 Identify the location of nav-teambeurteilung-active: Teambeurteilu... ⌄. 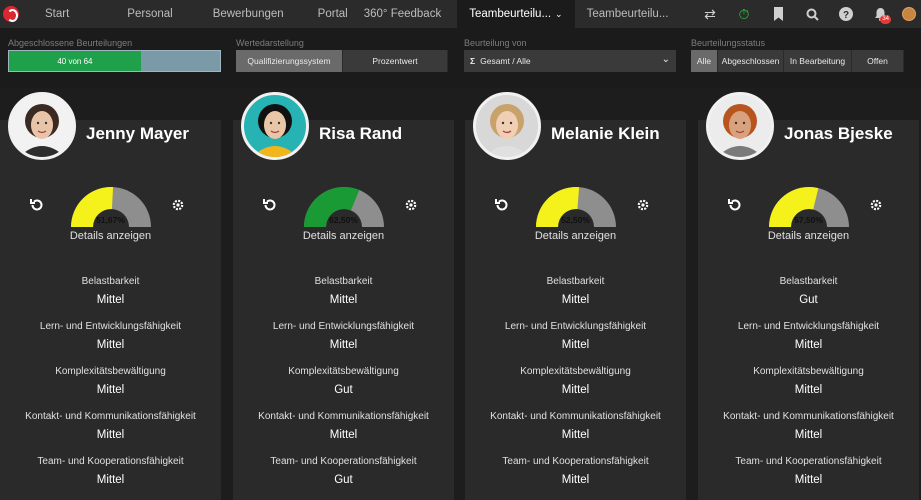
(516, 14).